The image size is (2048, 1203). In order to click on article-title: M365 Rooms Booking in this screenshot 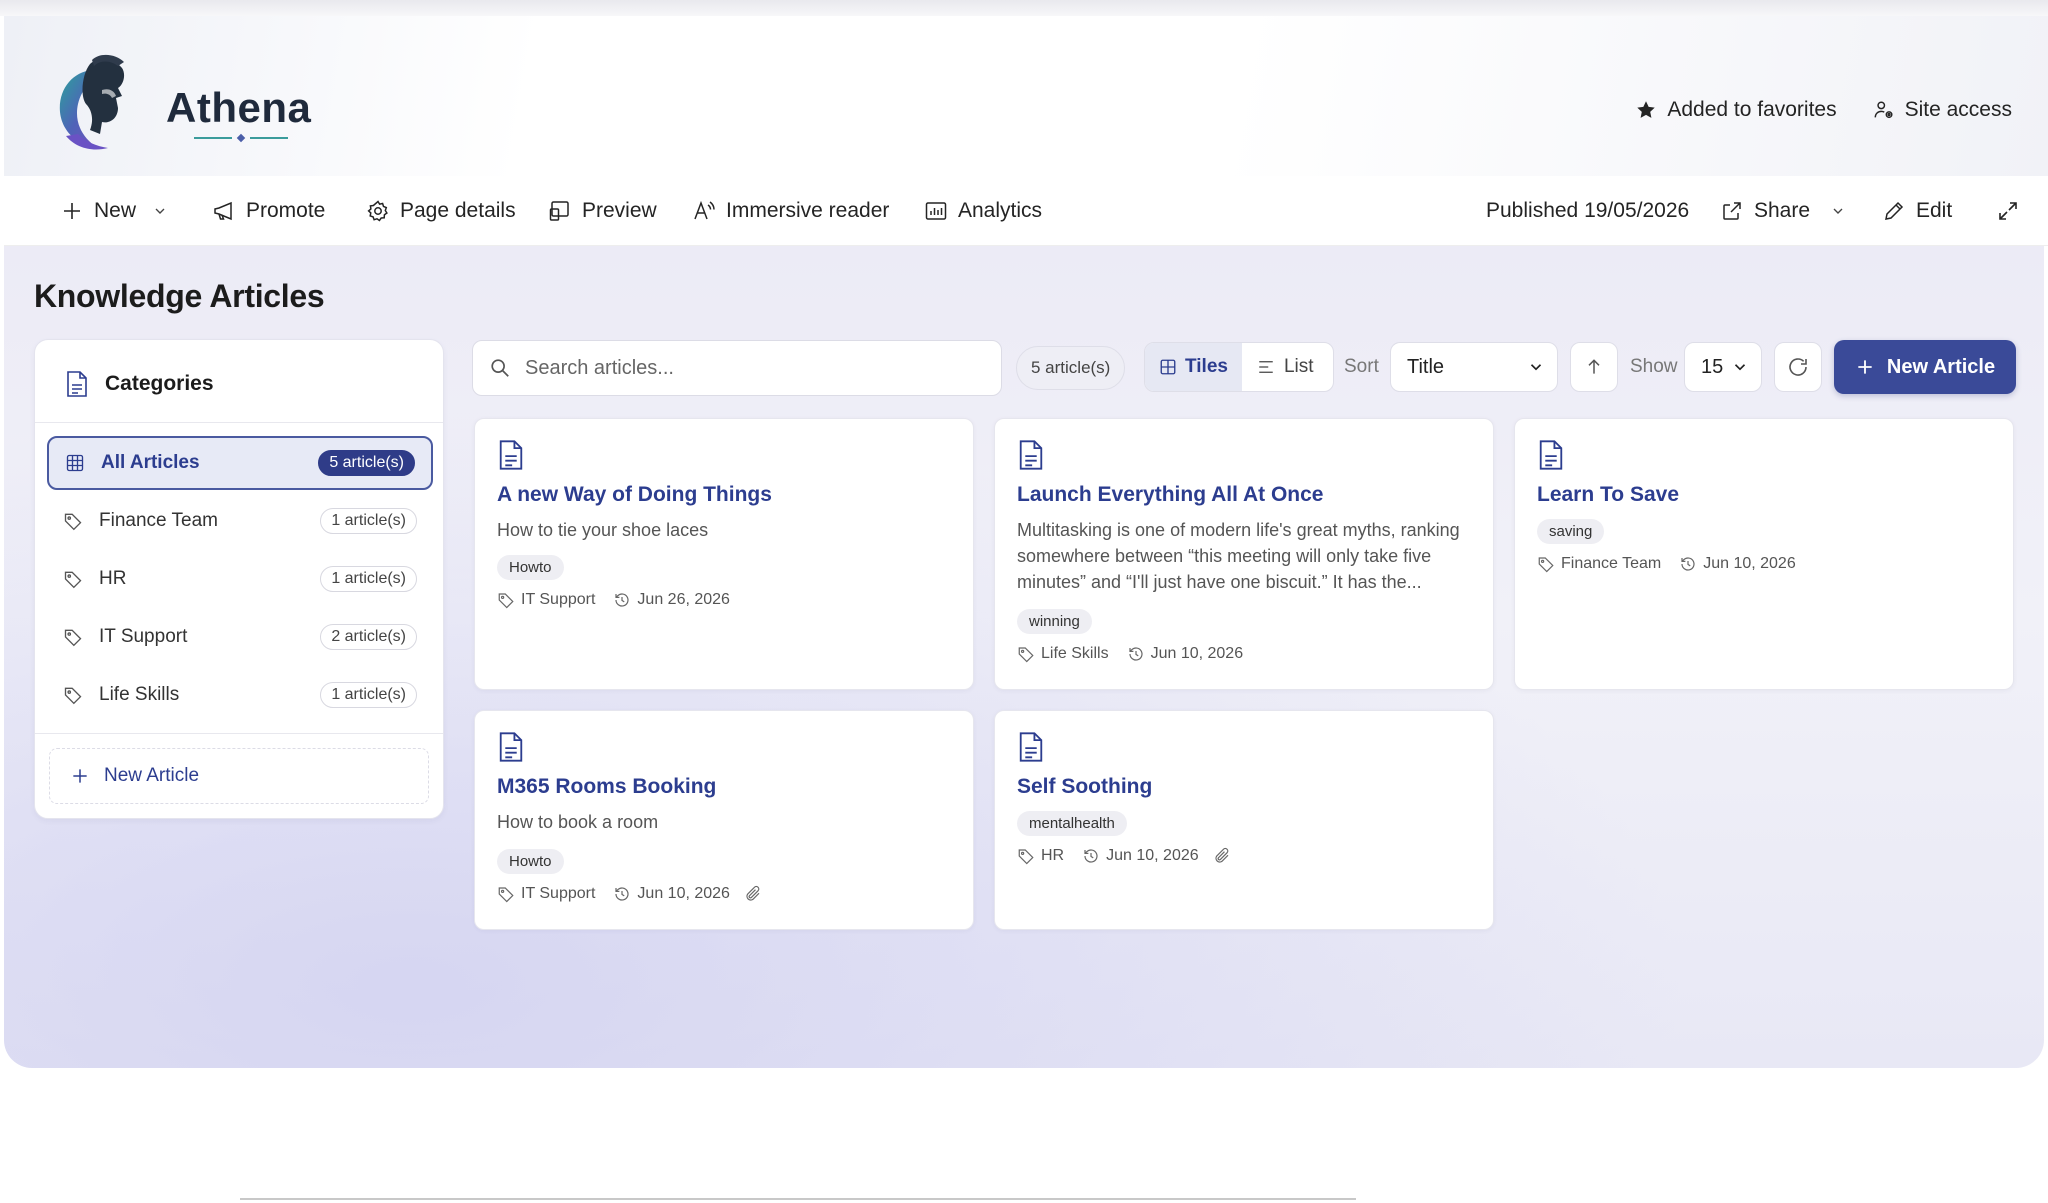, I will do `click(606, 787)`.